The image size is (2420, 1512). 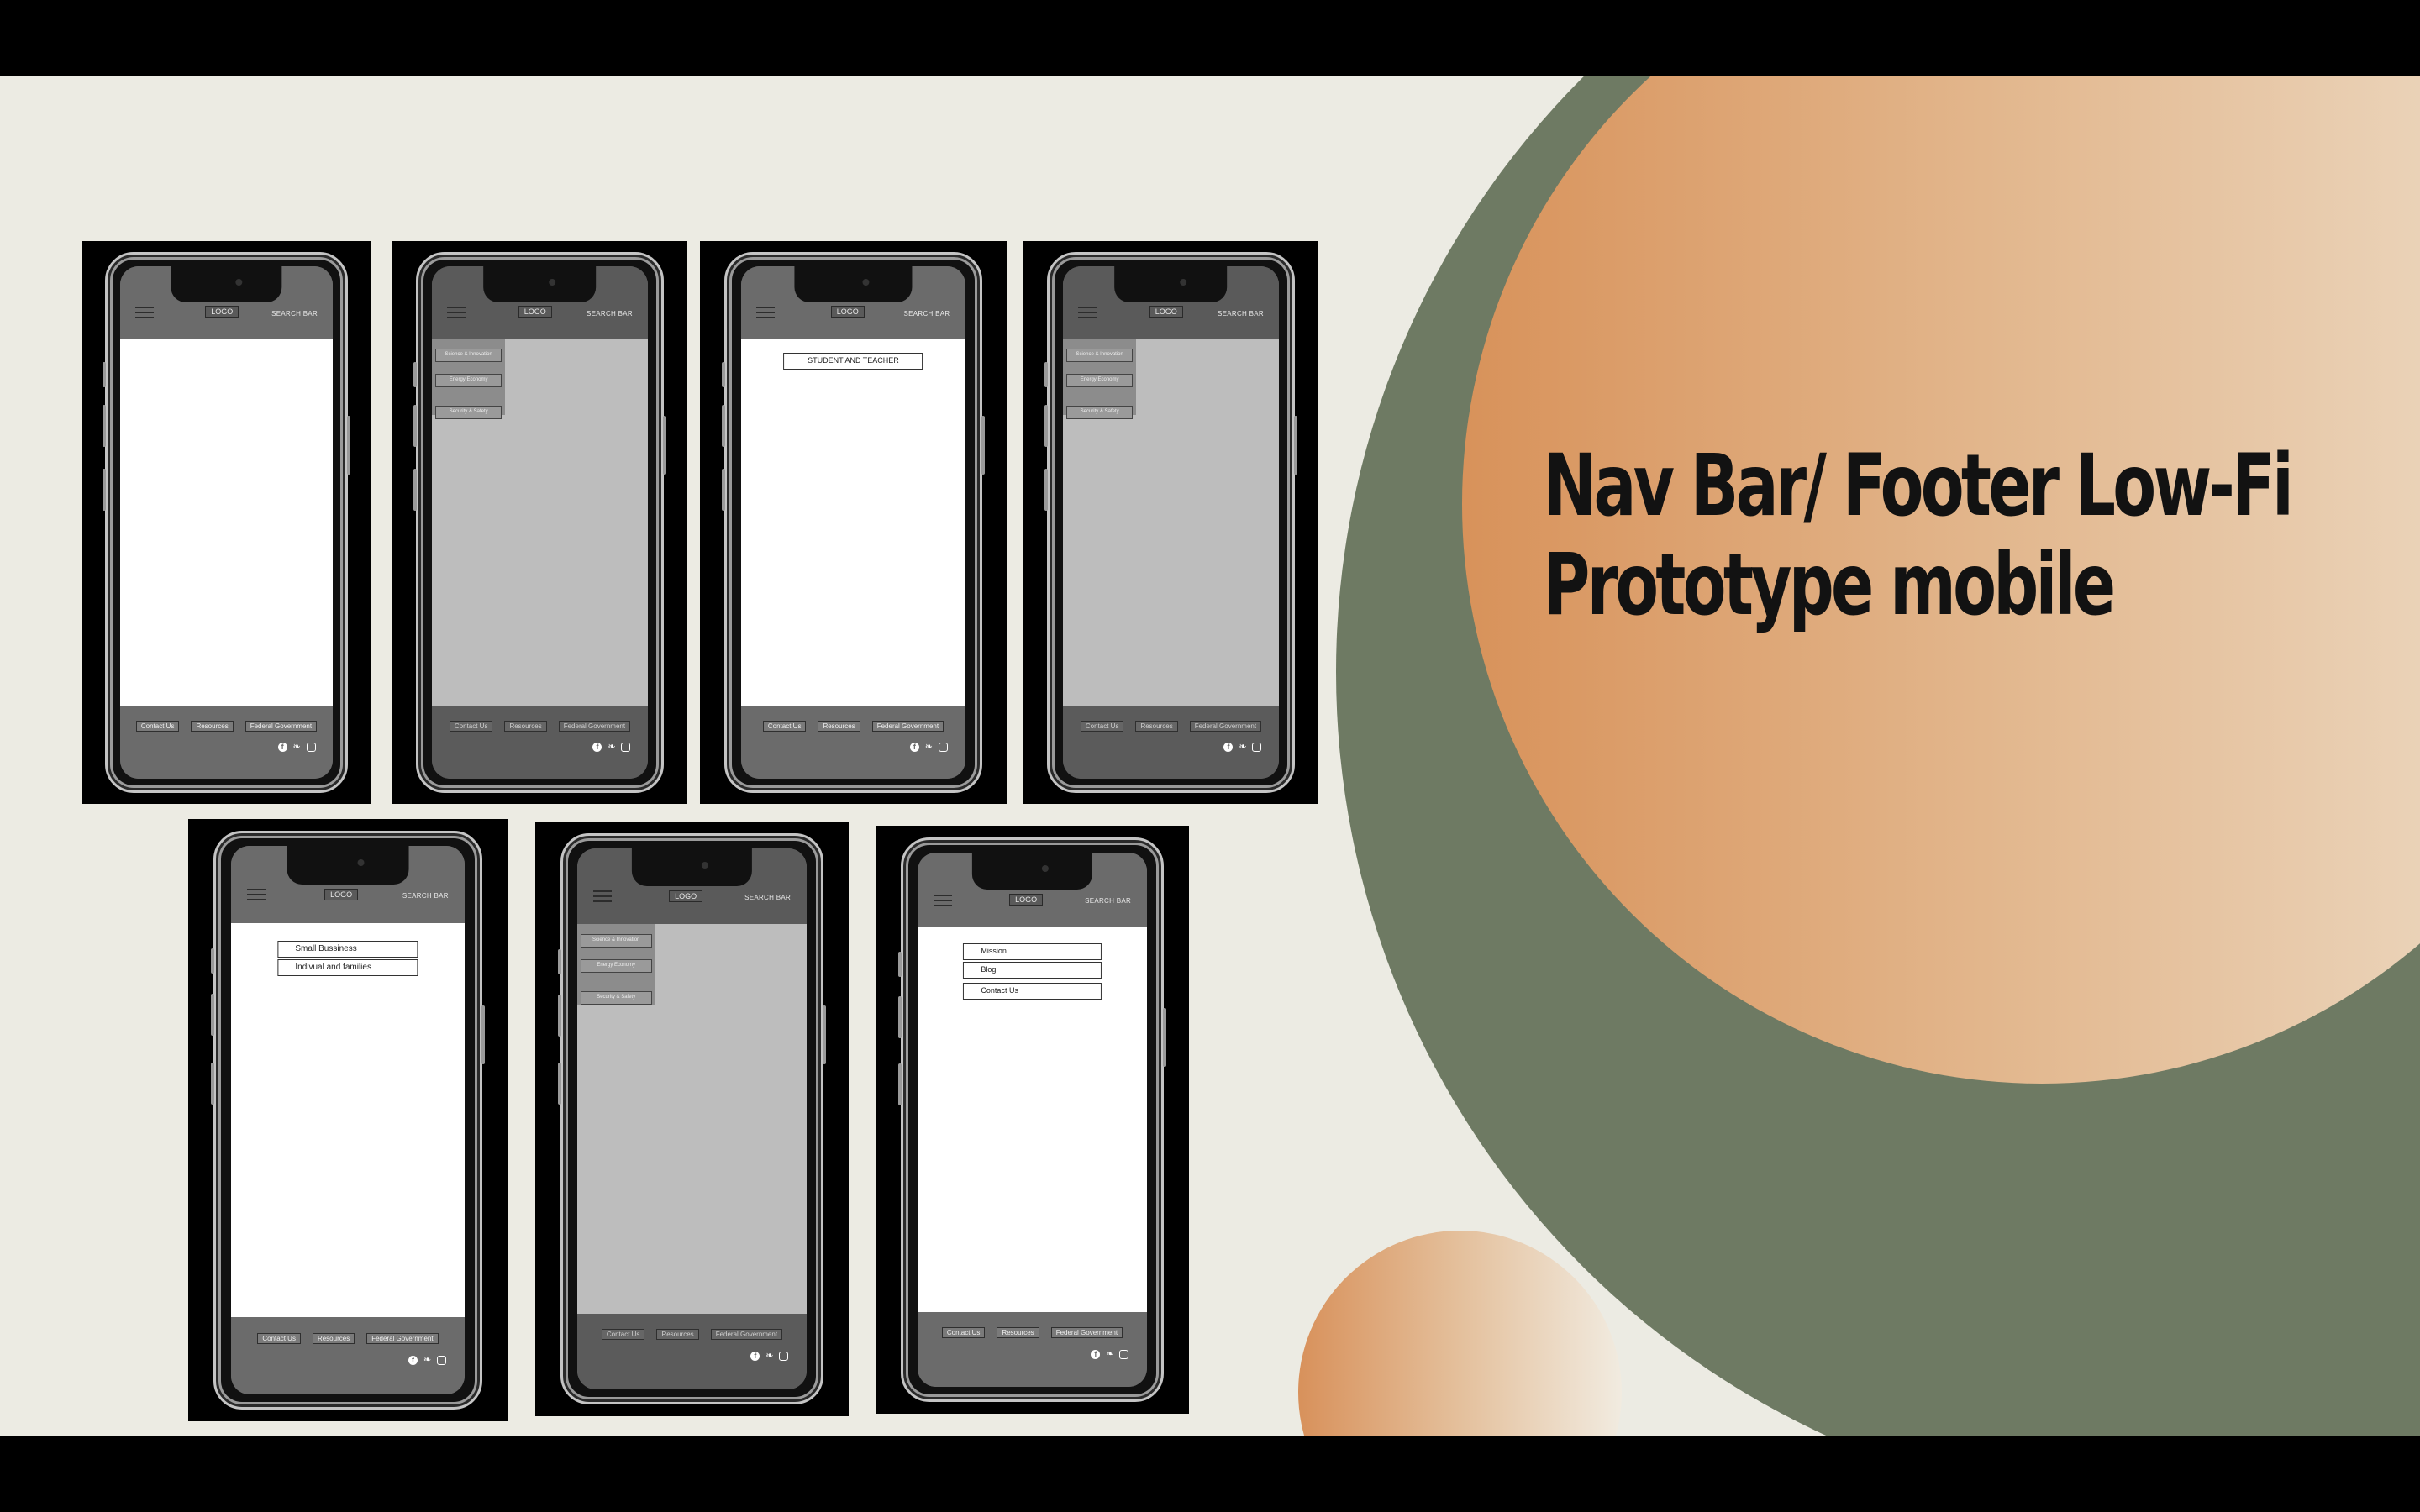 What do you see at coordinates (226, 522) in the screenshot?
I see `page-content` at bounding box center [226, 522].